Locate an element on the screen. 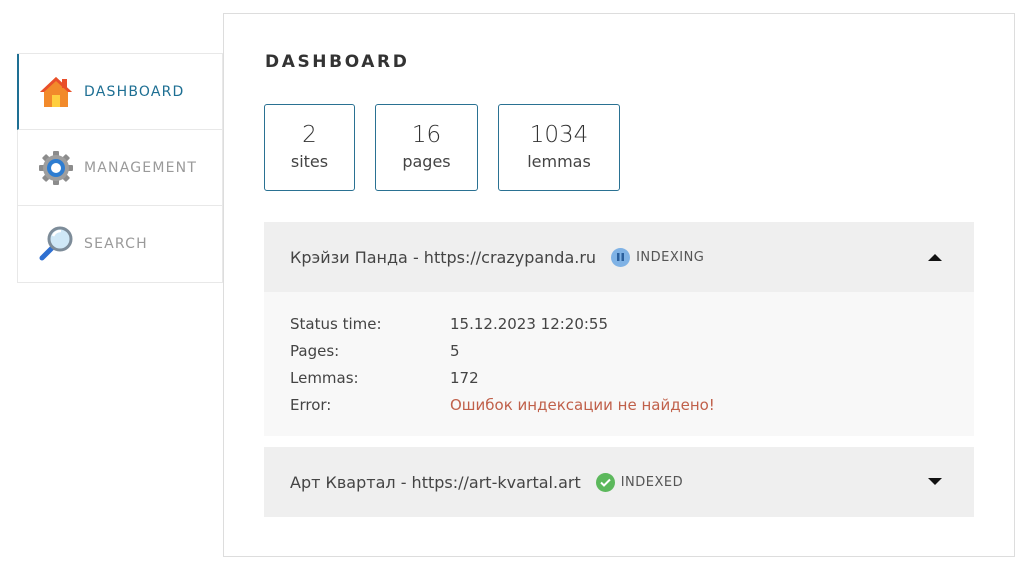 The image size is (1030, 574). detail-label: Status time: is located at coordinates (336, 323).